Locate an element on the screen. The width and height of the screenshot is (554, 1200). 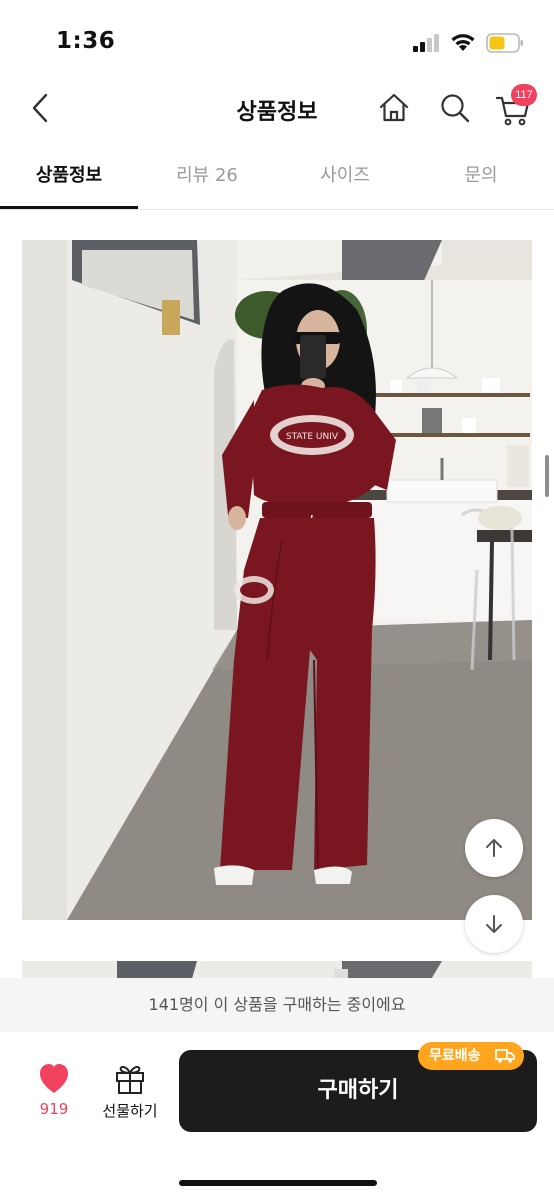
live-viewers-banner: 141명이 이 상품을 구매하는 중이에요 is located at coordinates (277, 1005).